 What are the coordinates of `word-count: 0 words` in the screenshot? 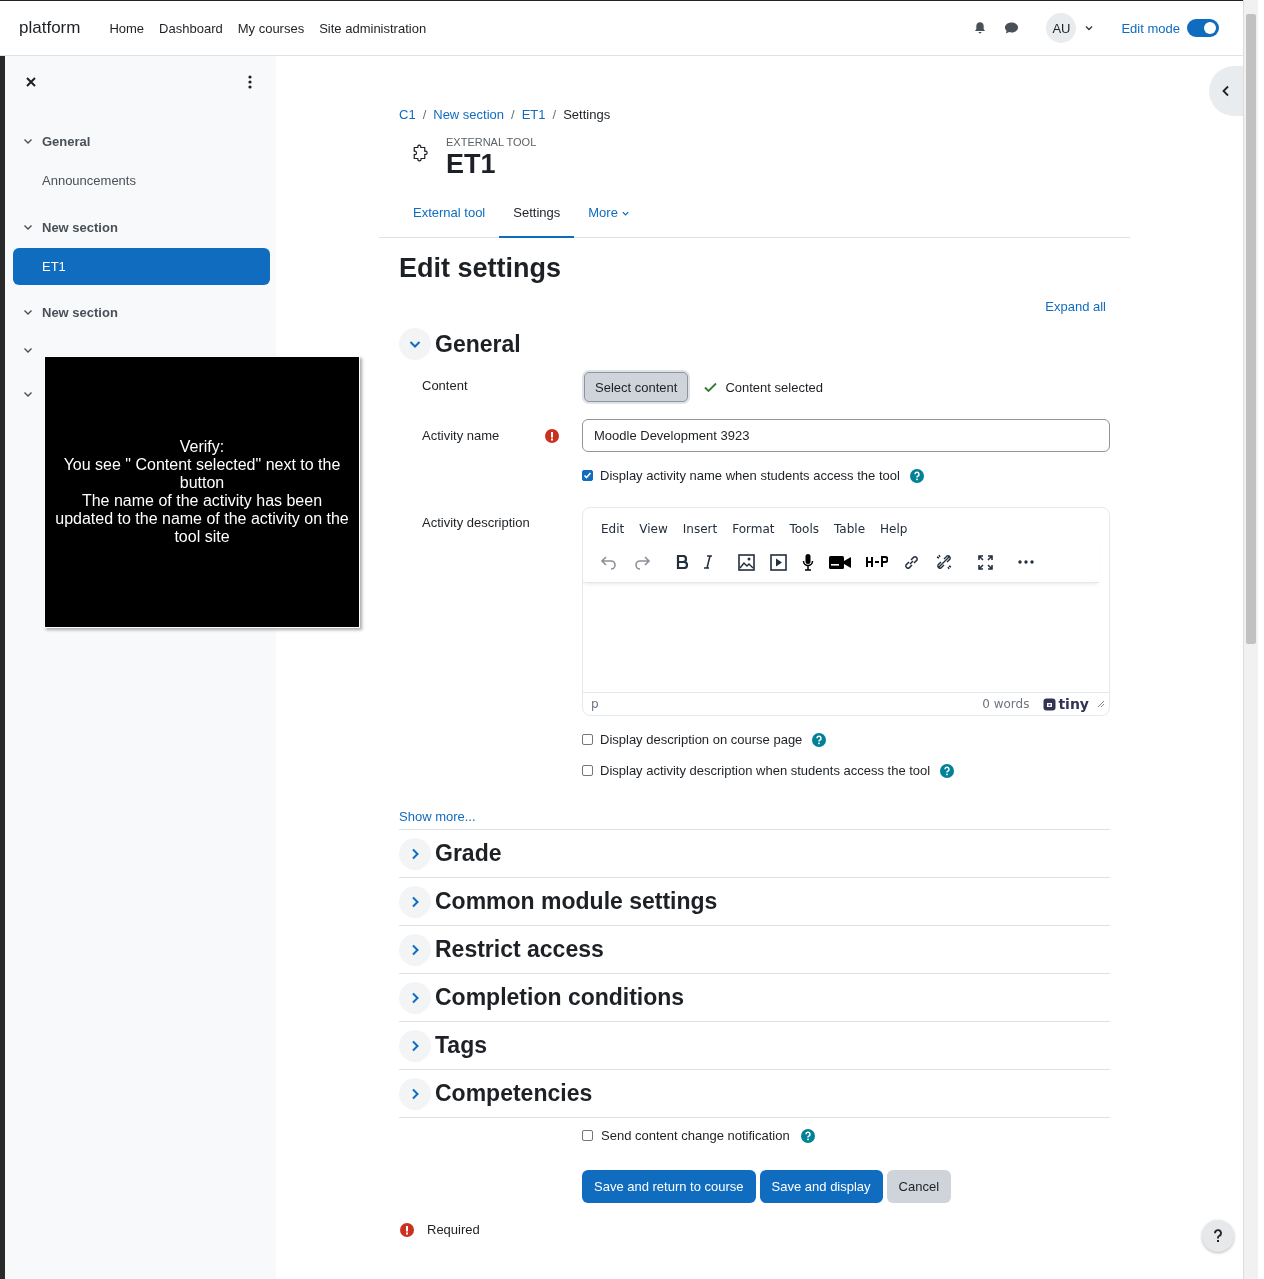 It's located at (1006, 704).